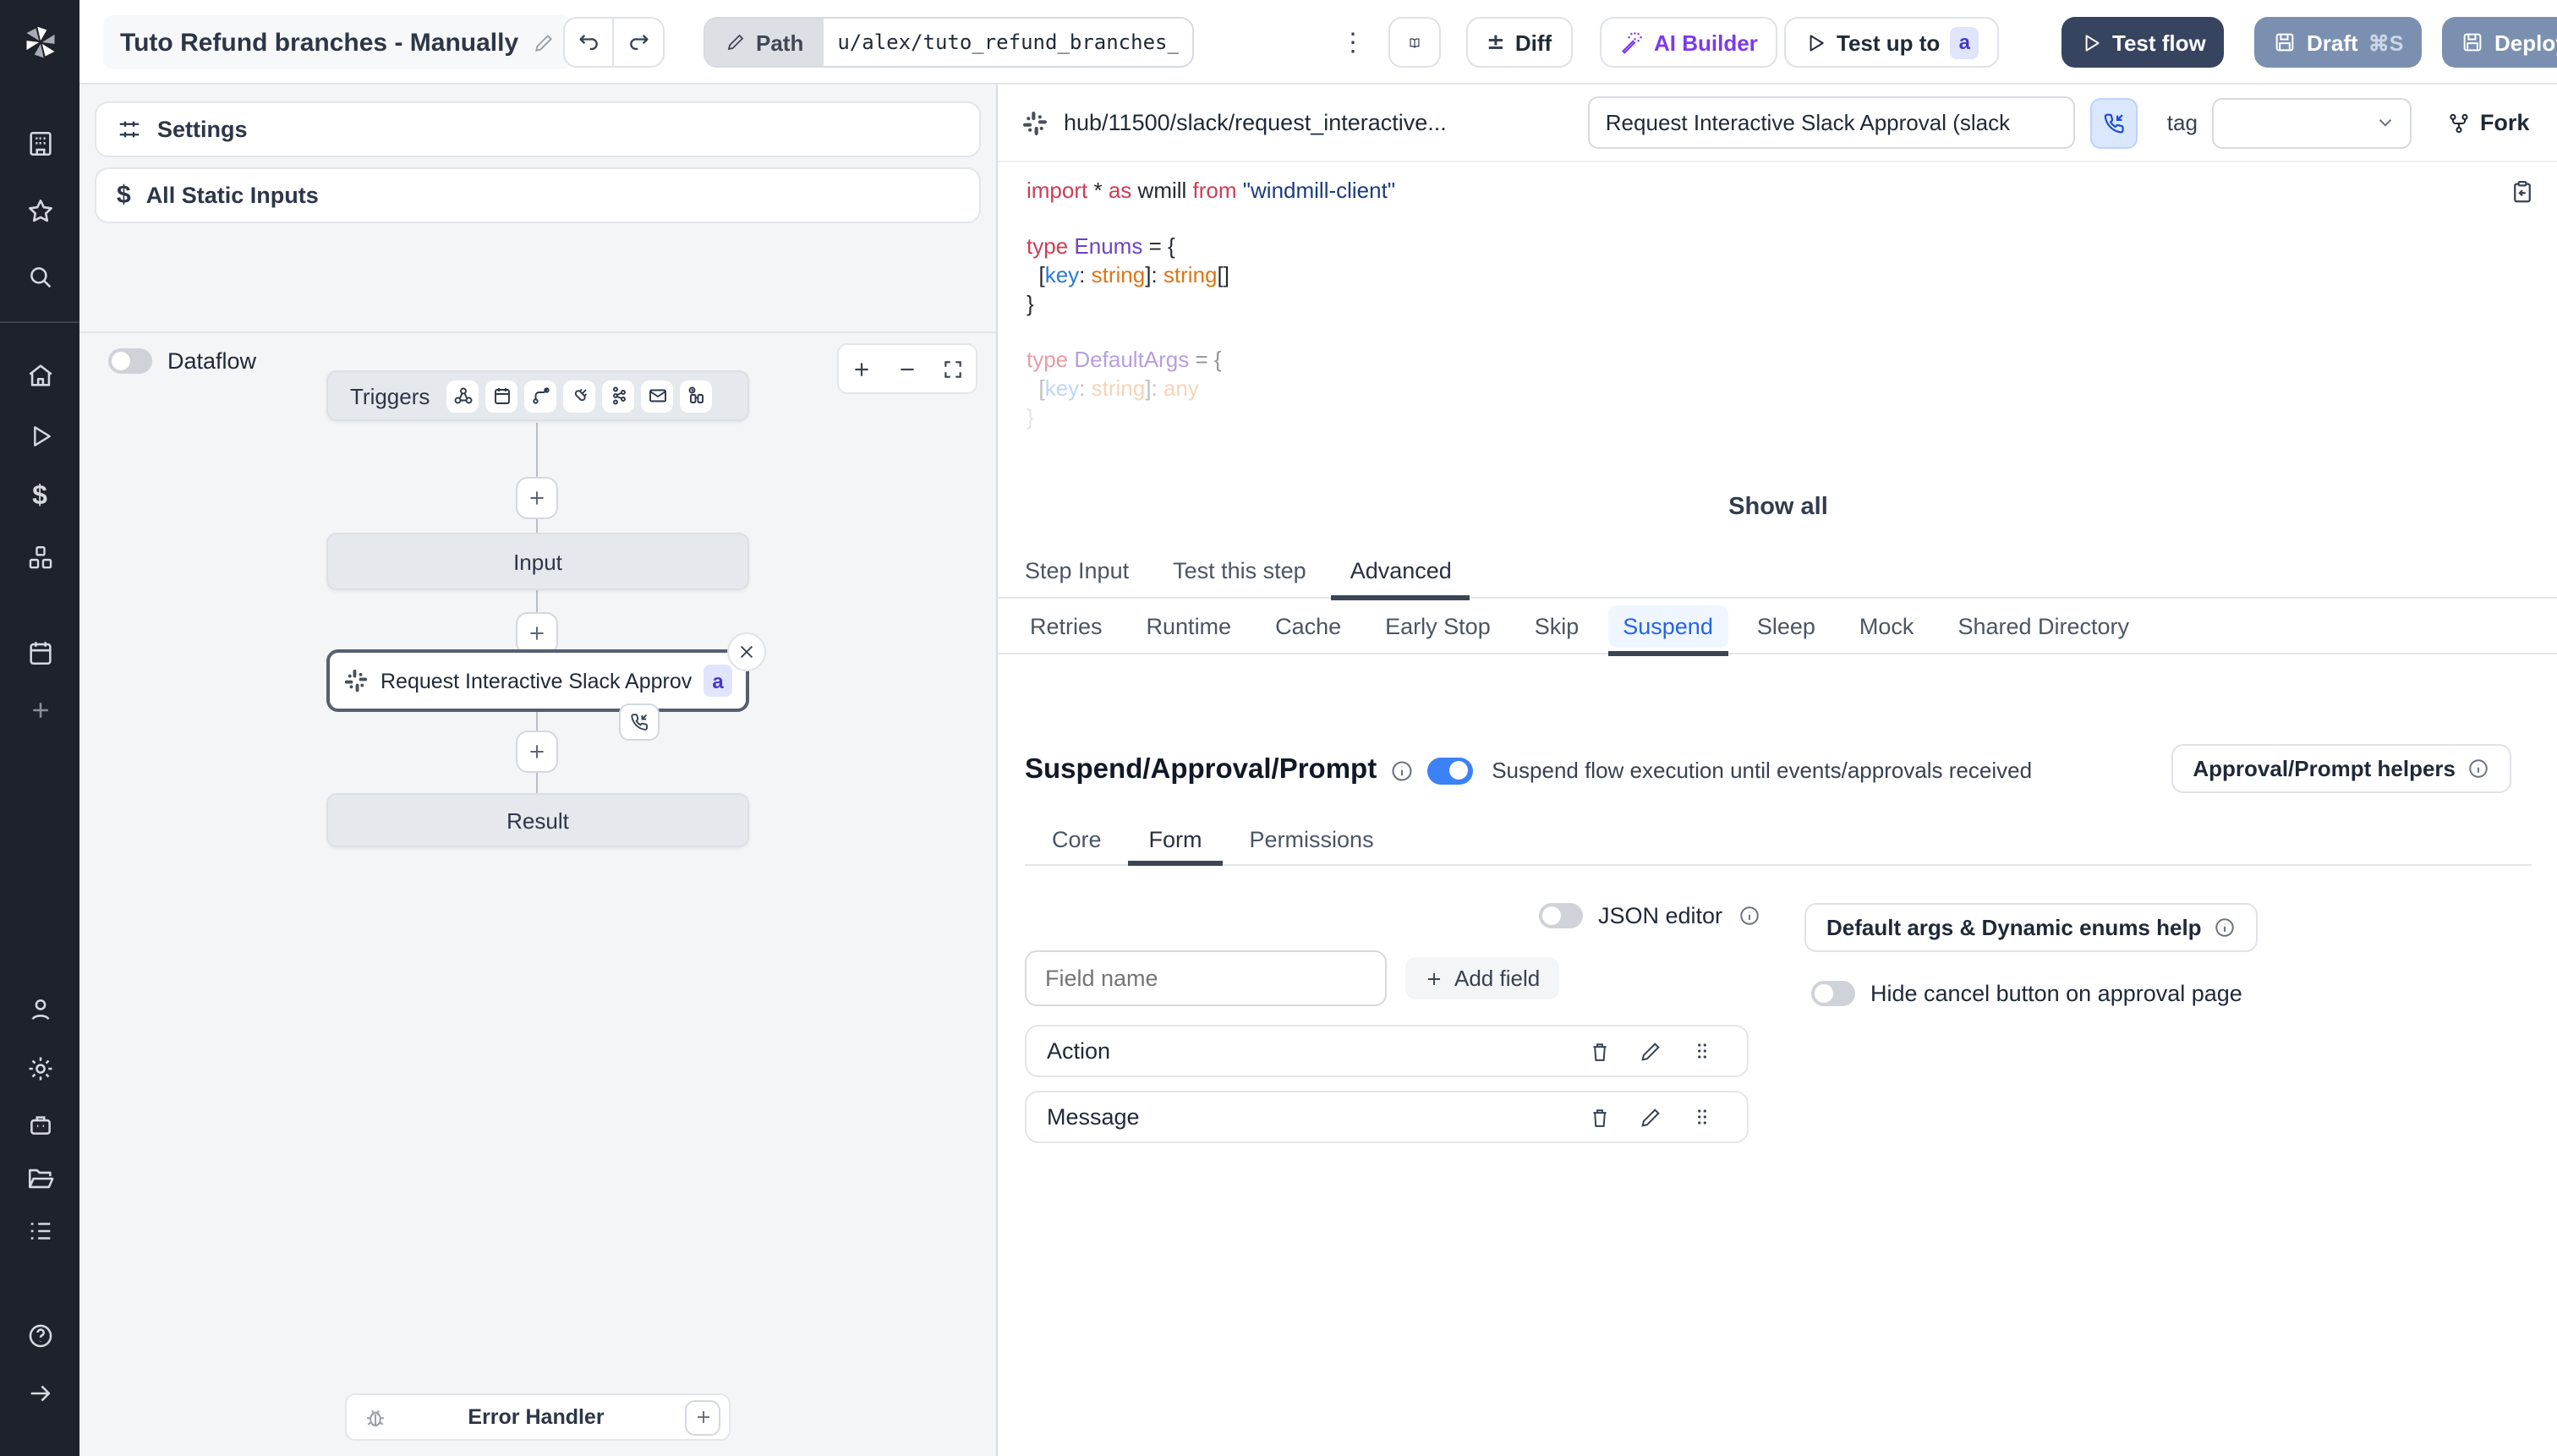 This screenshot has width=2557, height=1456. I want to click on flow-settings-button: Settings, so click(538, 129).